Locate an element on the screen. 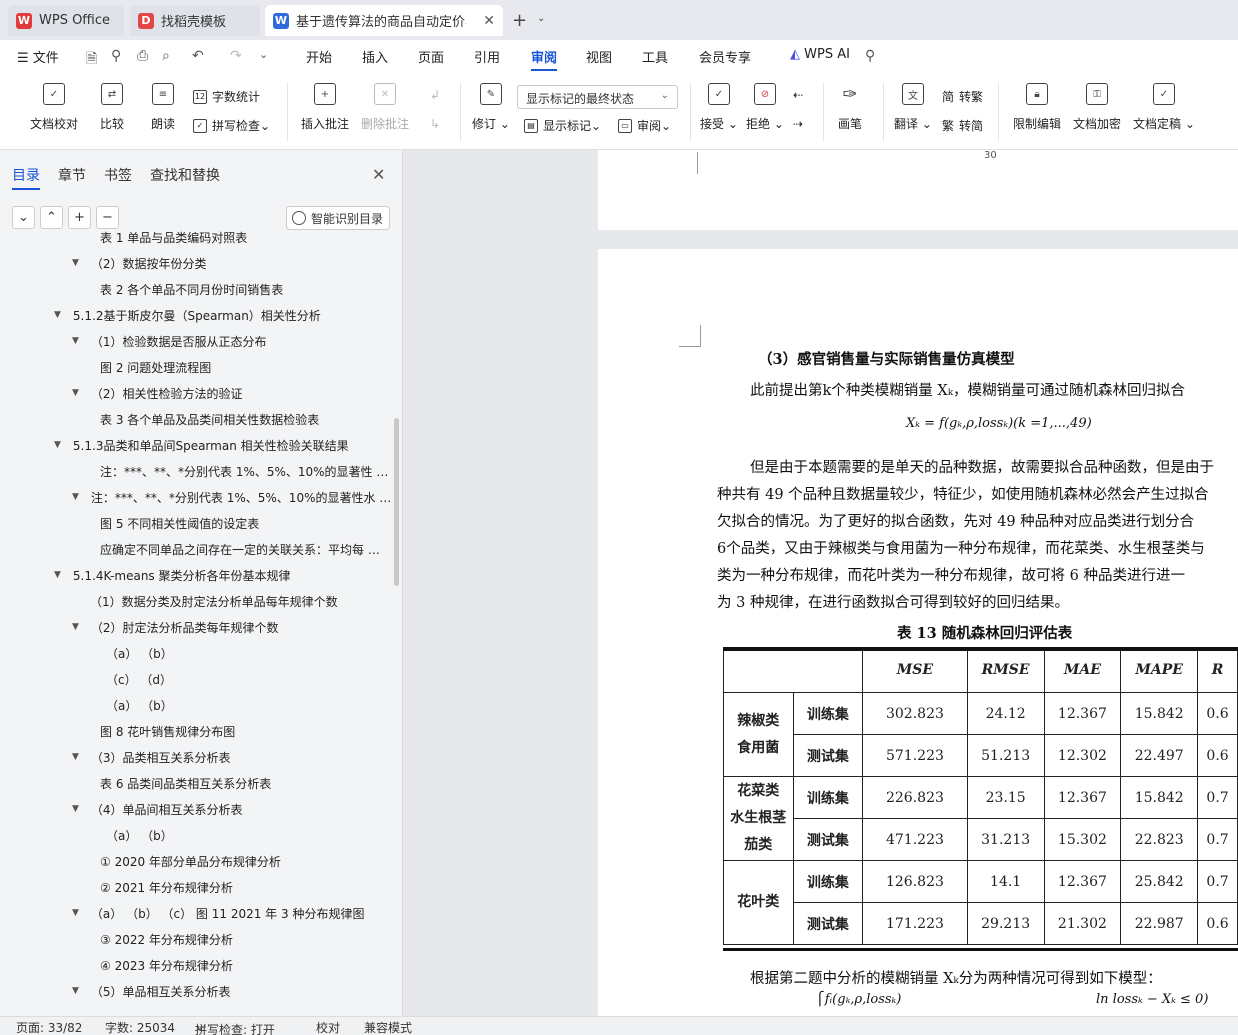 This screenshot has height=1035, width=1238. markup-state-dropdown: 显示标记的最终状态 ⌄ is located at coordinates (597, 97).